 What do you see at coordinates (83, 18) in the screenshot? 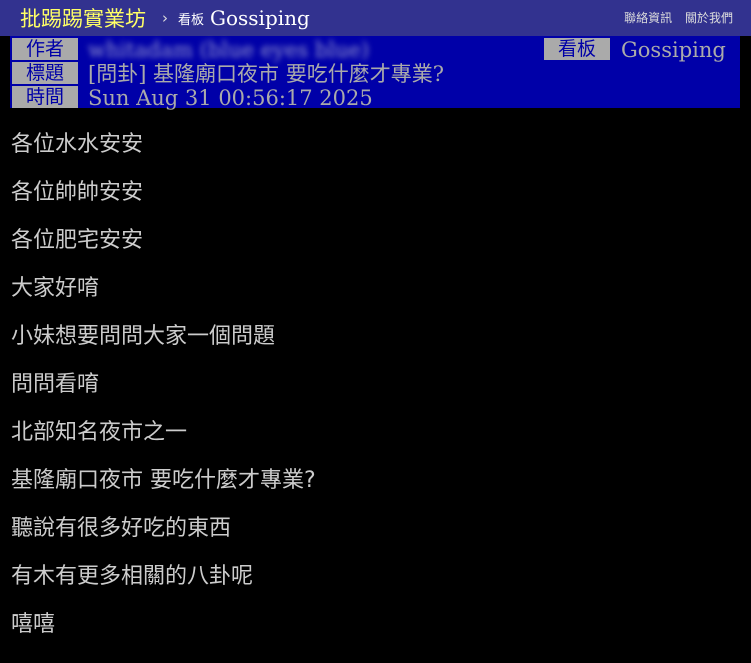
I see `site-title-link: 批踢踢實業坊` at bounding box center [83, 18].